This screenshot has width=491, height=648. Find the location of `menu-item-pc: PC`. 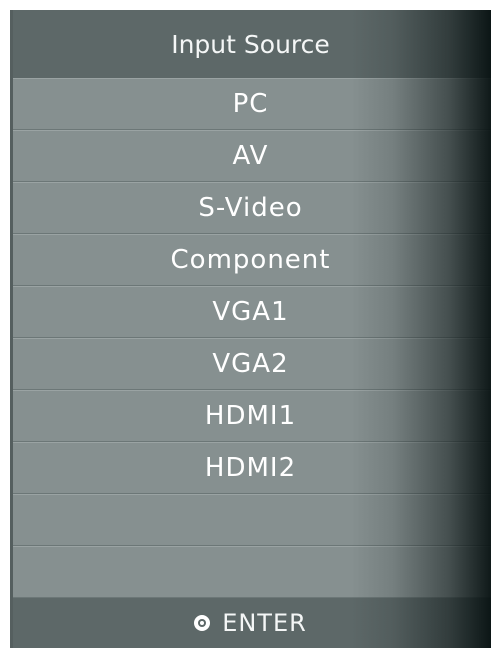

menu-item-pc: PC is located at coordinates (250, 104).